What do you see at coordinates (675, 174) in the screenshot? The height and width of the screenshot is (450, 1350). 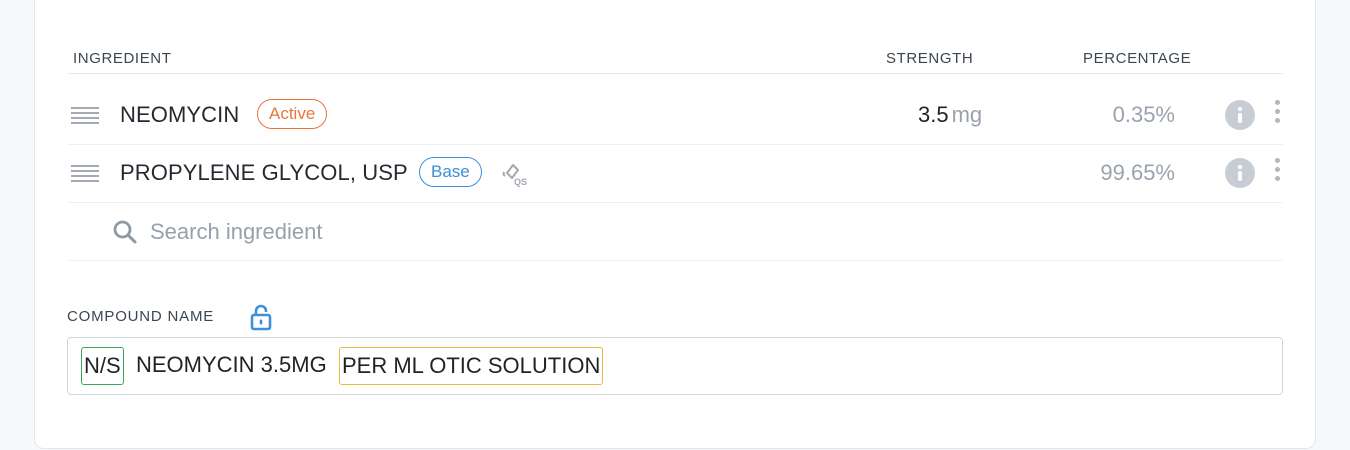 I see `ingredient-row-propylene-glycol: PROPYLENE GLYCOL, USP Base QS 99.65%` at bounding box center [675, 174].